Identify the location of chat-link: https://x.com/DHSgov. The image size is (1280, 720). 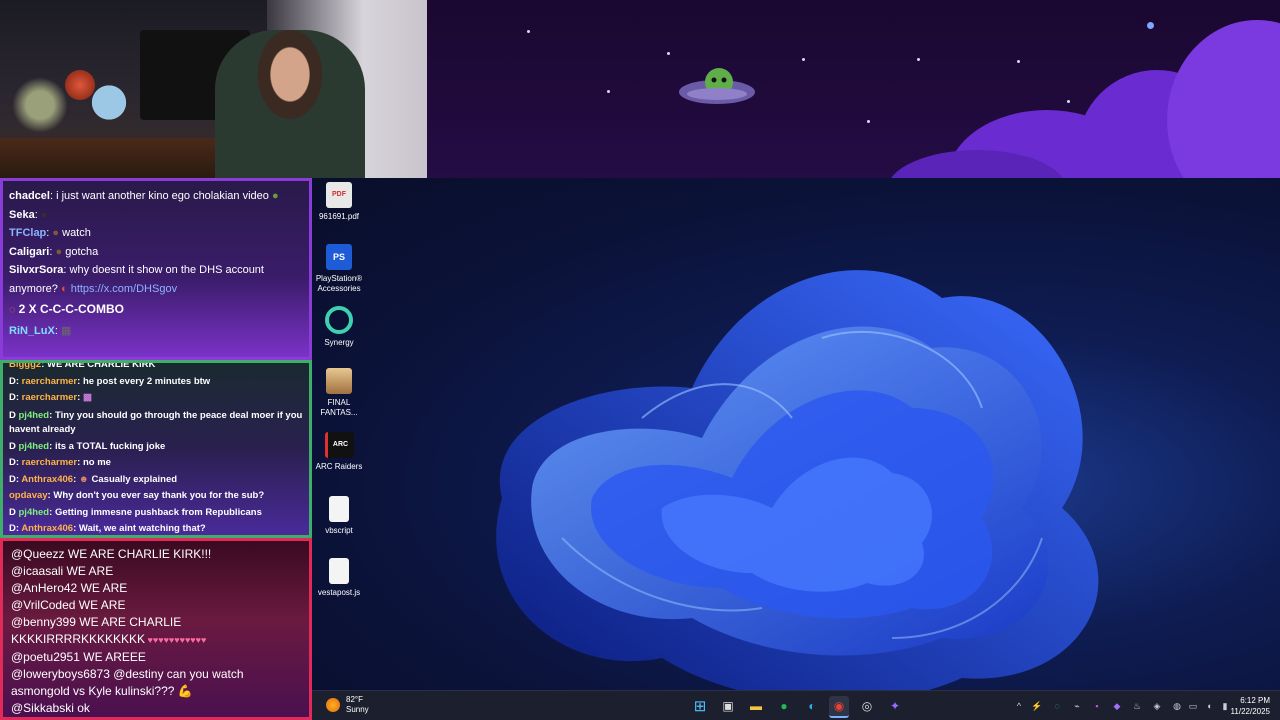
(124, 289).